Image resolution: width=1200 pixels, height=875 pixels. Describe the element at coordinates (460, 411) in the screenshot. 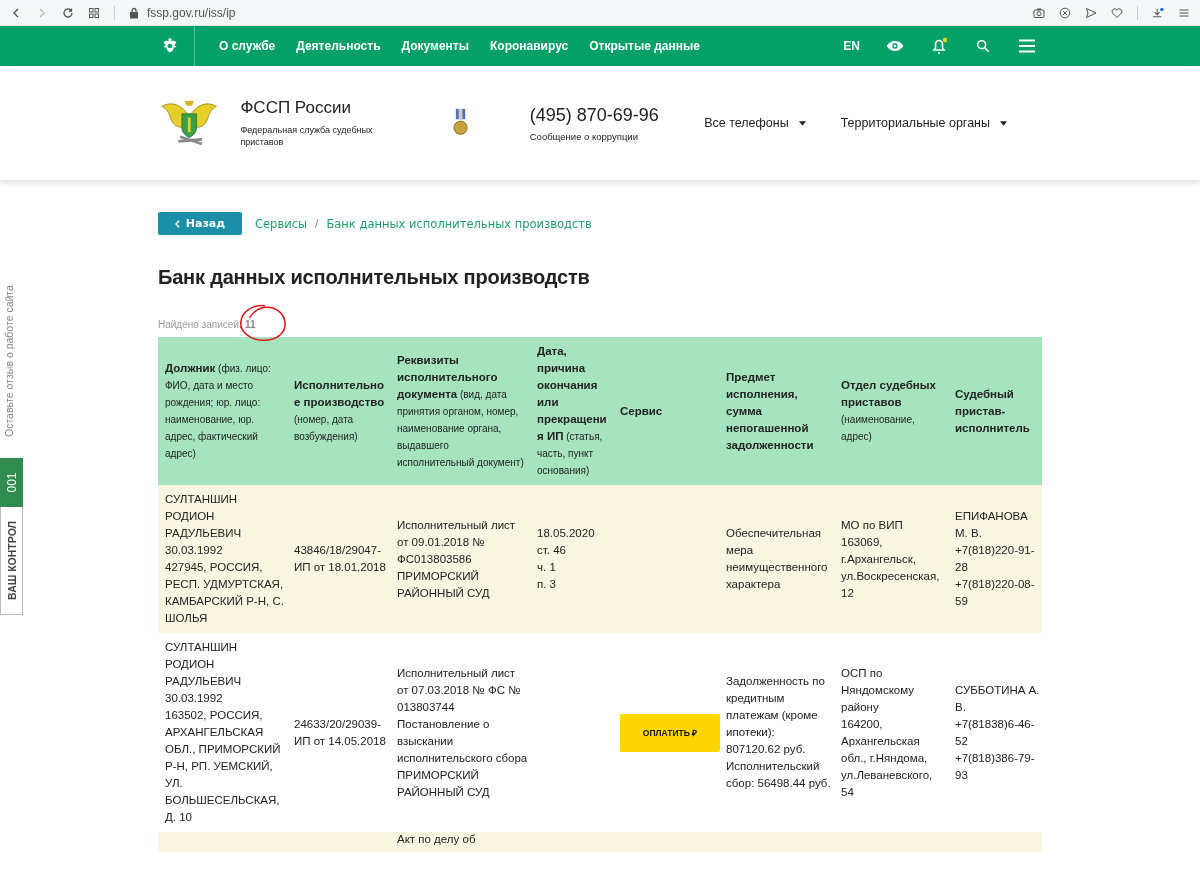

I see `column-header: Реквизиты исполнительного документа (вид, дата принятия органом, номер, наименование органа, выдавшего исполнительный документ)` at that location.